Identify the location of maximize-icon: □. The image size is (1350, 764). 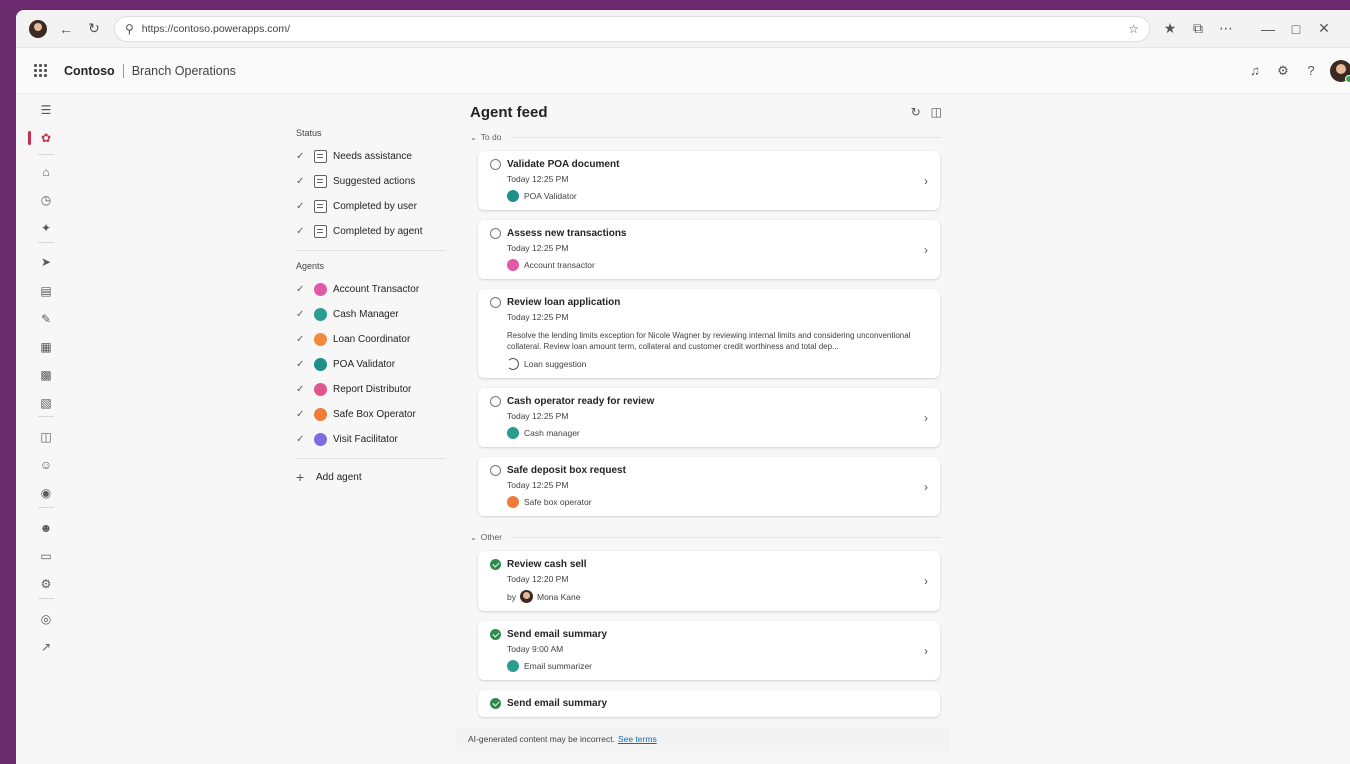
(1296, 29).